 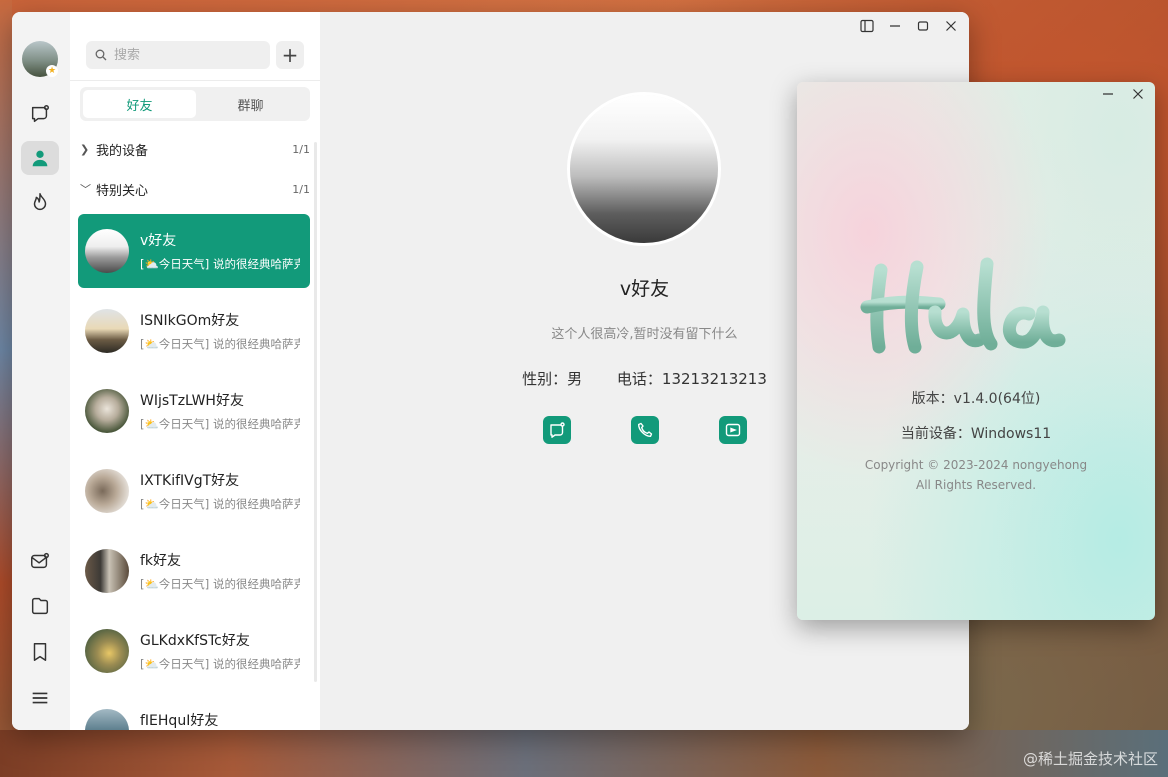 I want to click on friend-name: WIjsTzLWH好友, so click(x=192, y=401).